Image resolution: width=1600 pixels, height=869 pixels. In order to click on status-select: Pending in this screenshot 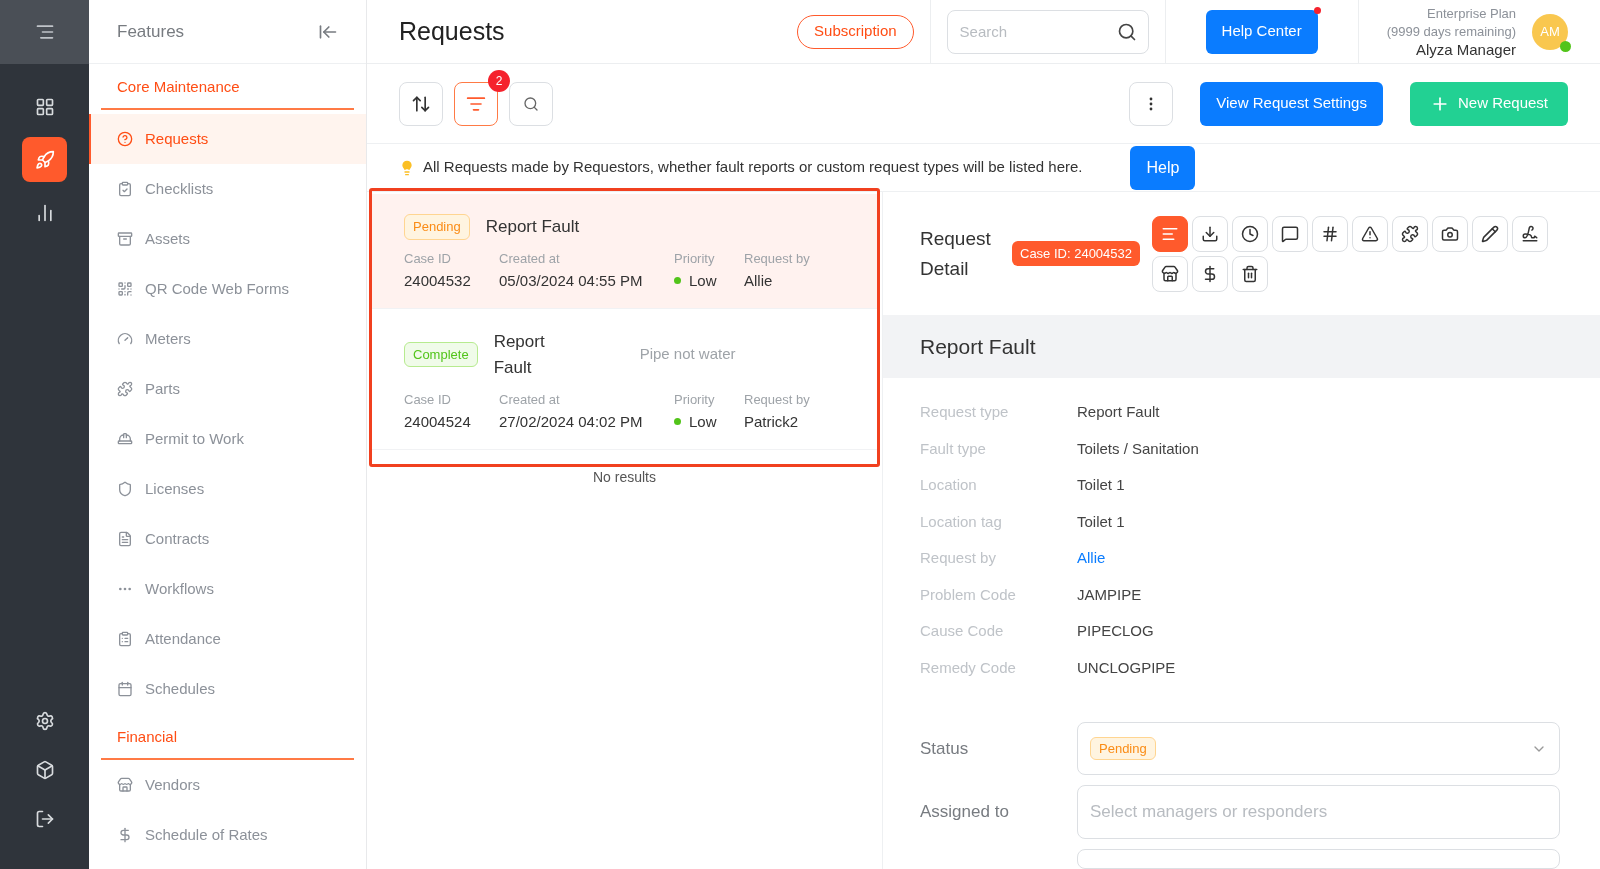, I will do `click(1318, 748)`.